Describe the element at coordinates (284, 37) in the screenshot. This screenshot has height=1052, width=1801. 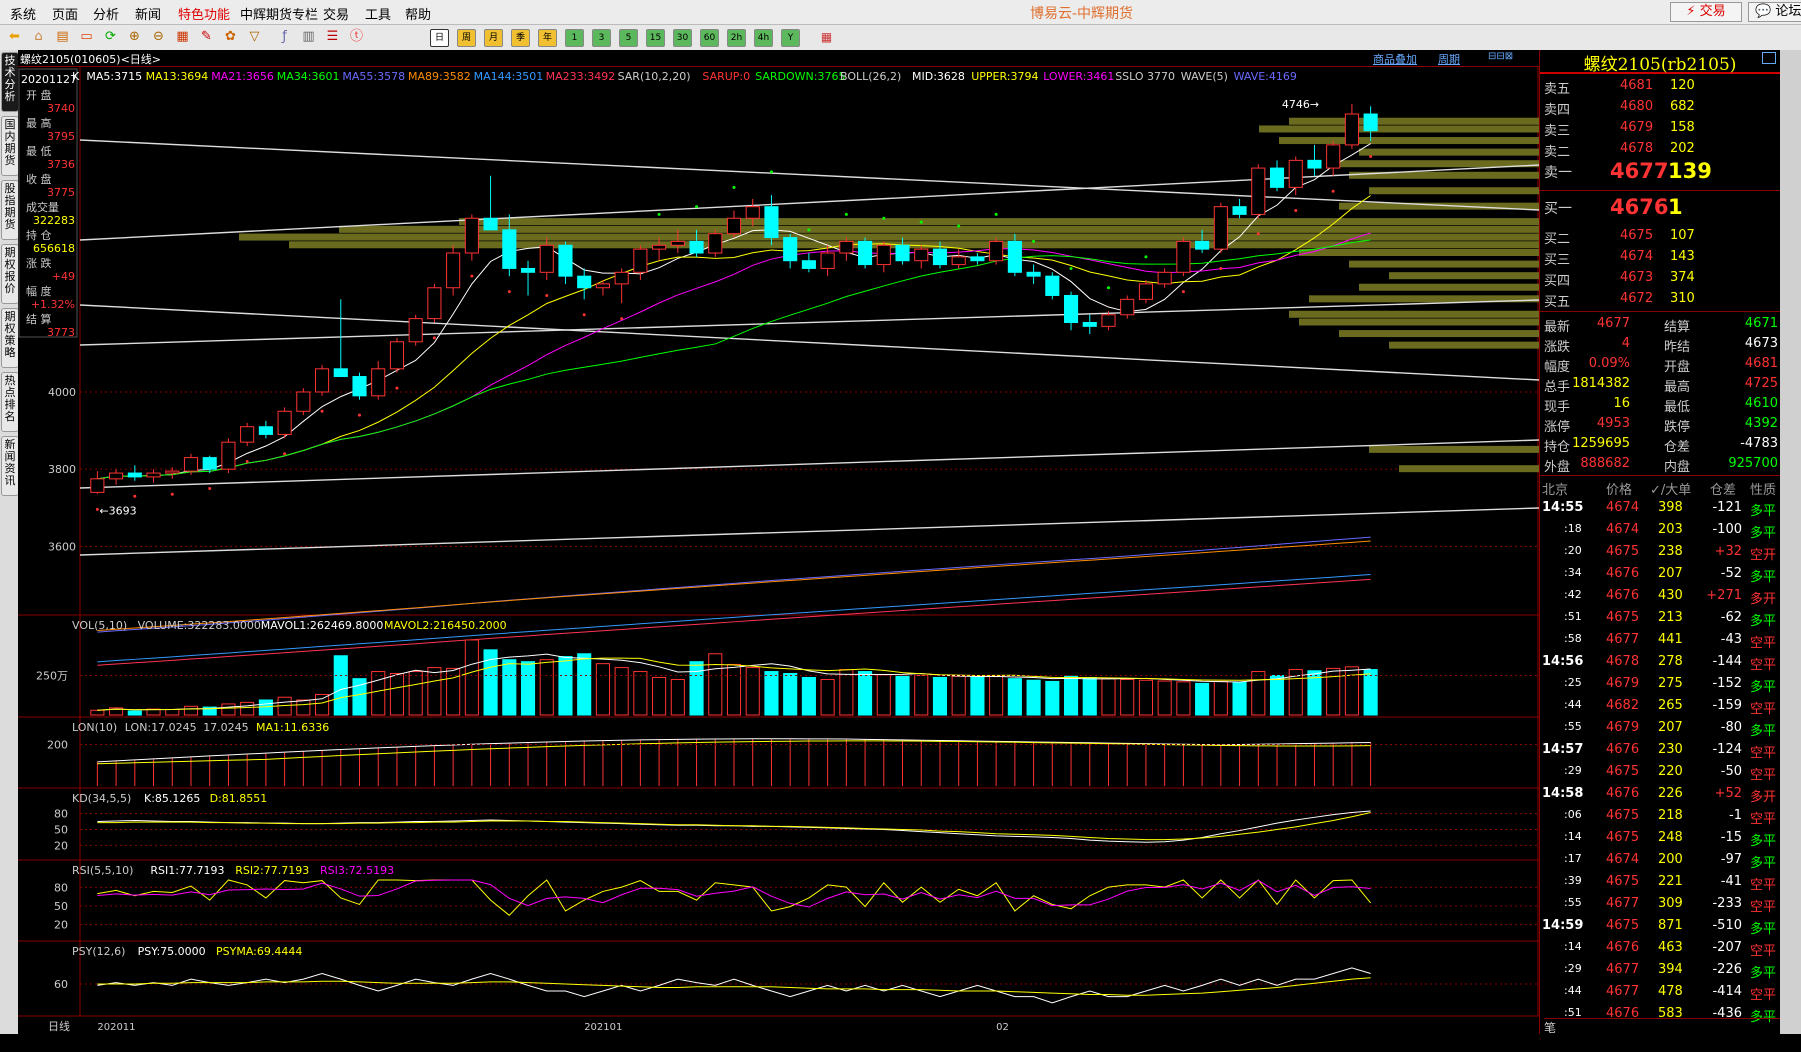
I see `formula-icon: ƒ` at that location.